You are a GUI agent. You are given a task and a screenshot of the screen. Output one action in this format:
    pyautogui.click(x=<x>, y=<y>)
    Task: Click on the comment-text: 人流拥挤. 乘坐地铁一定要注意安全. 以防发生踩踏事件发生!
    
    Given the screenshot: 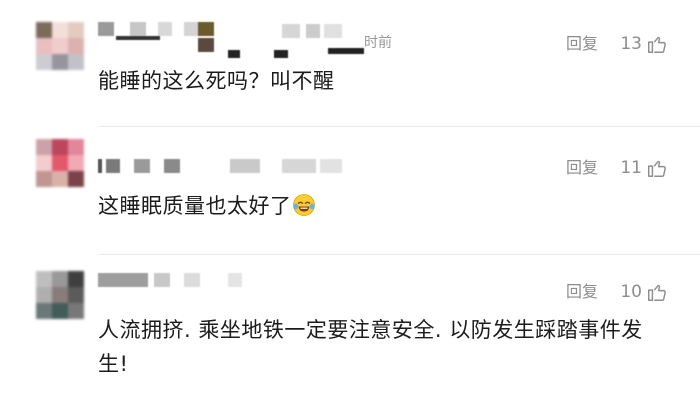 What is the action you would take?
    pyautogui.click(x=370, y=347)
    